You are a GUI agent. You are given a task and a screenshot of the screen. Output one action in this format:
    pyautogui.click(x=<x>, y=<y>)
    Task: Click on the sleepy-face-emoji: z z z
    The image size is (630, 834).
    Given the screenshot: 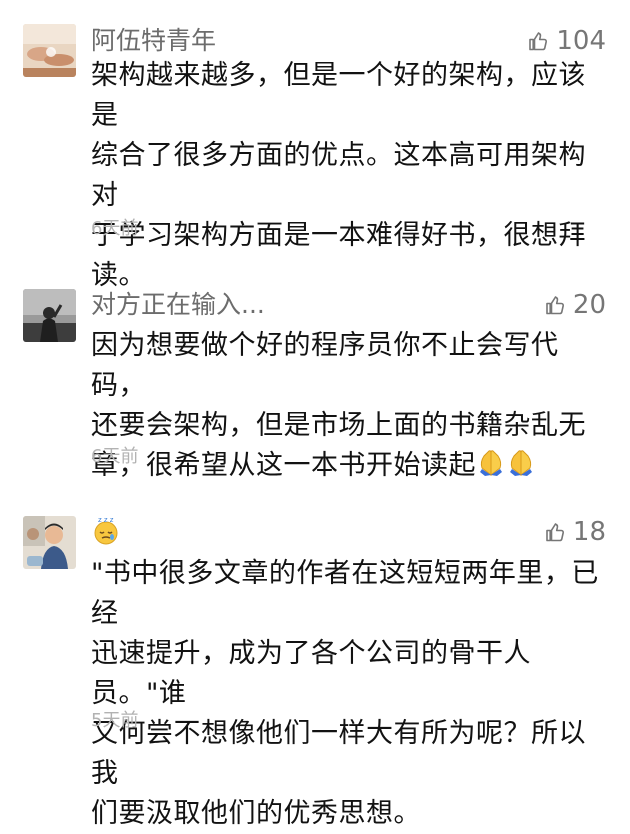 What is the action you would take?
    pyautogui.click(x=106, y=530)
    